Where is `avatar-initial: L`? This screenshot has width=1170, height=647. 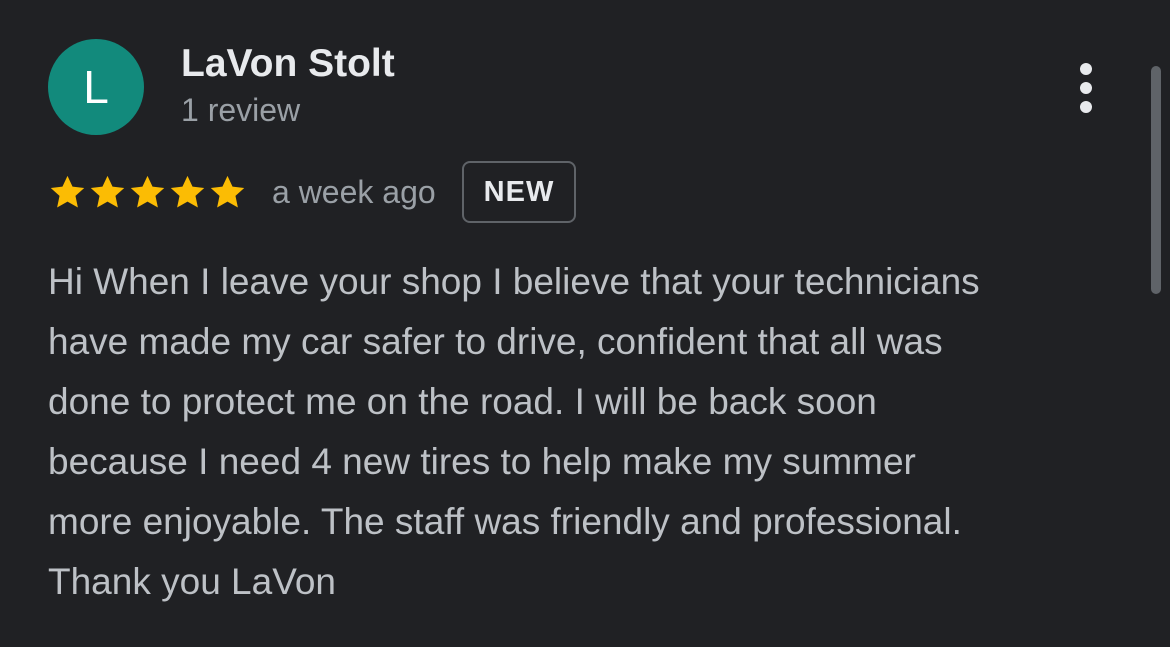 avatar-initial: L is located at coordinates (96, 87).